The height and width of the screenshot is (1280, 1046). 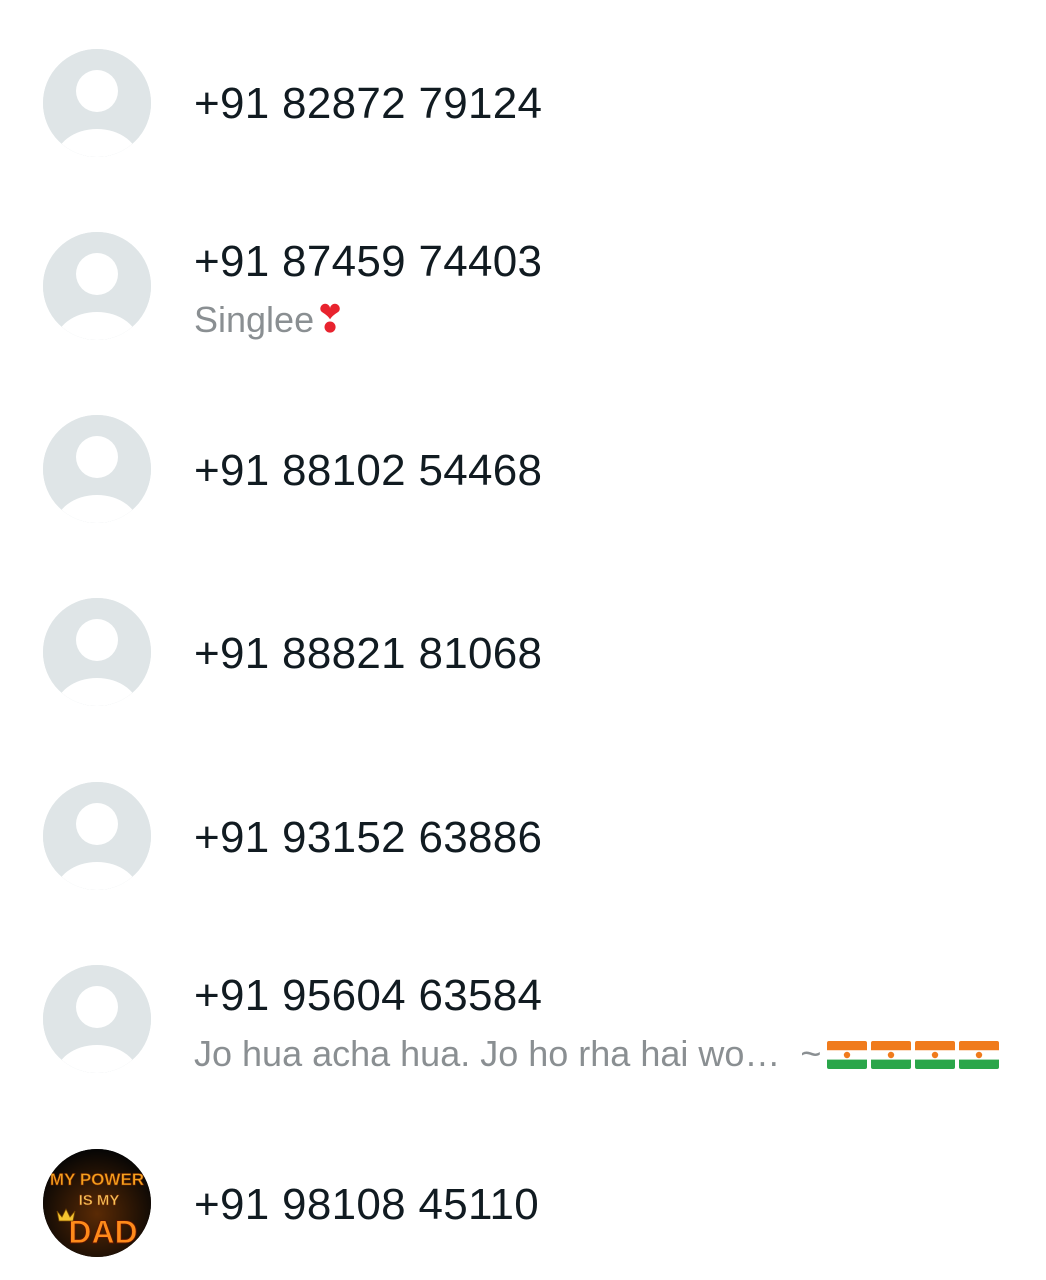 I want to click on avatar-text-line: IS MY, so click(x=99, y=1200).